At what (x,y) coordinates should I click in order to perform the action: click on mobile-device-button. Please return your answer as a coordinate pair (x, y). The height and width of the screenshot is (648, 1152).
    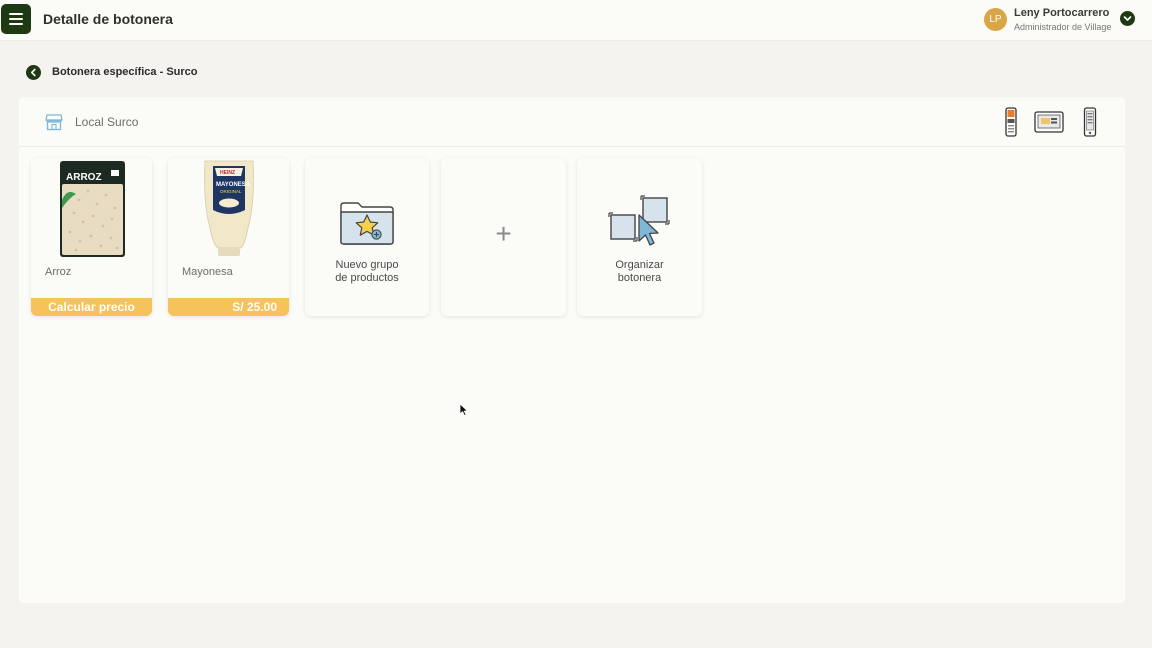
    Looking at the image, I should click on (1090, 124).